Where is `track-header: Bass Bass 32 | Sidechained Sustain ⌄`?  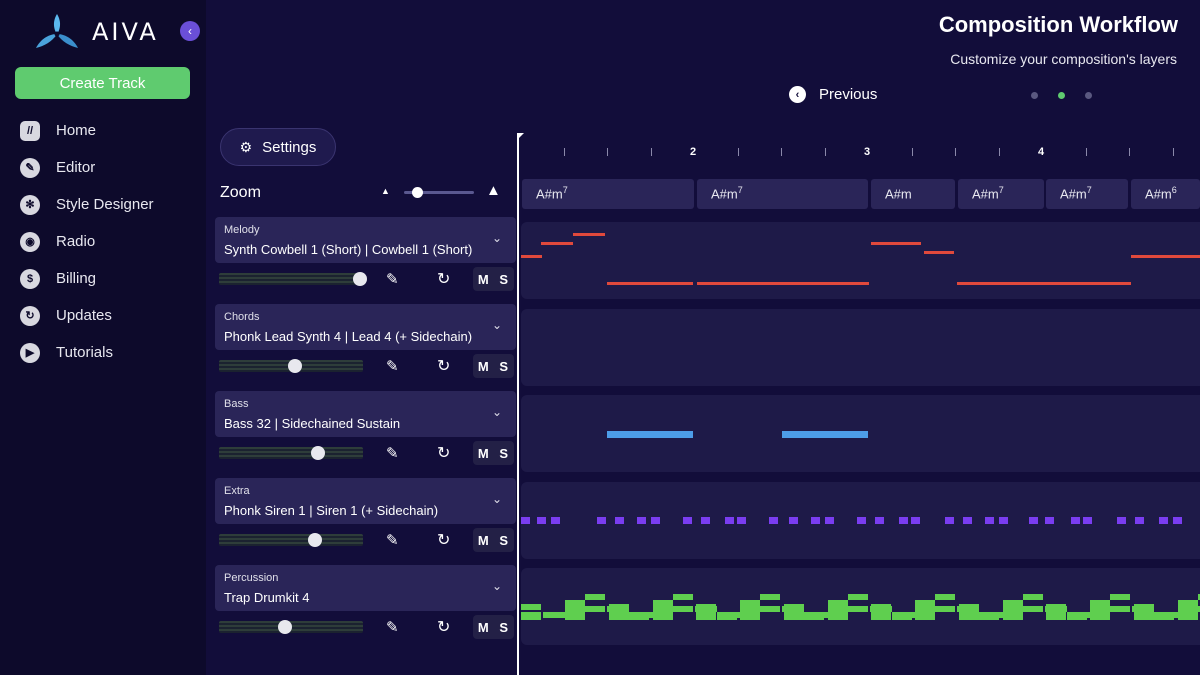 track-header: Bass Bass 32 | Sidechained Sustain ⌄ is located at coordinates (365, 414).